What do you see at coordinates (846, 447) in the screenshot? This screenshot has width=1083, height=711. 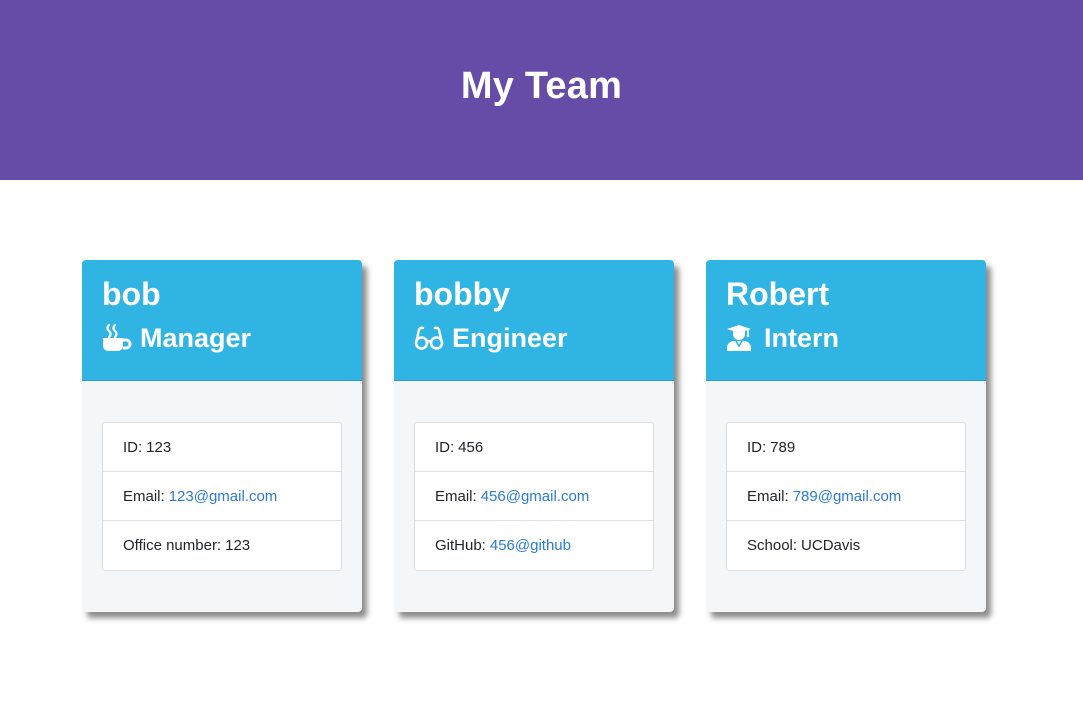 I see `list-item-id: ID: 789` at bounding box center [846, 447].